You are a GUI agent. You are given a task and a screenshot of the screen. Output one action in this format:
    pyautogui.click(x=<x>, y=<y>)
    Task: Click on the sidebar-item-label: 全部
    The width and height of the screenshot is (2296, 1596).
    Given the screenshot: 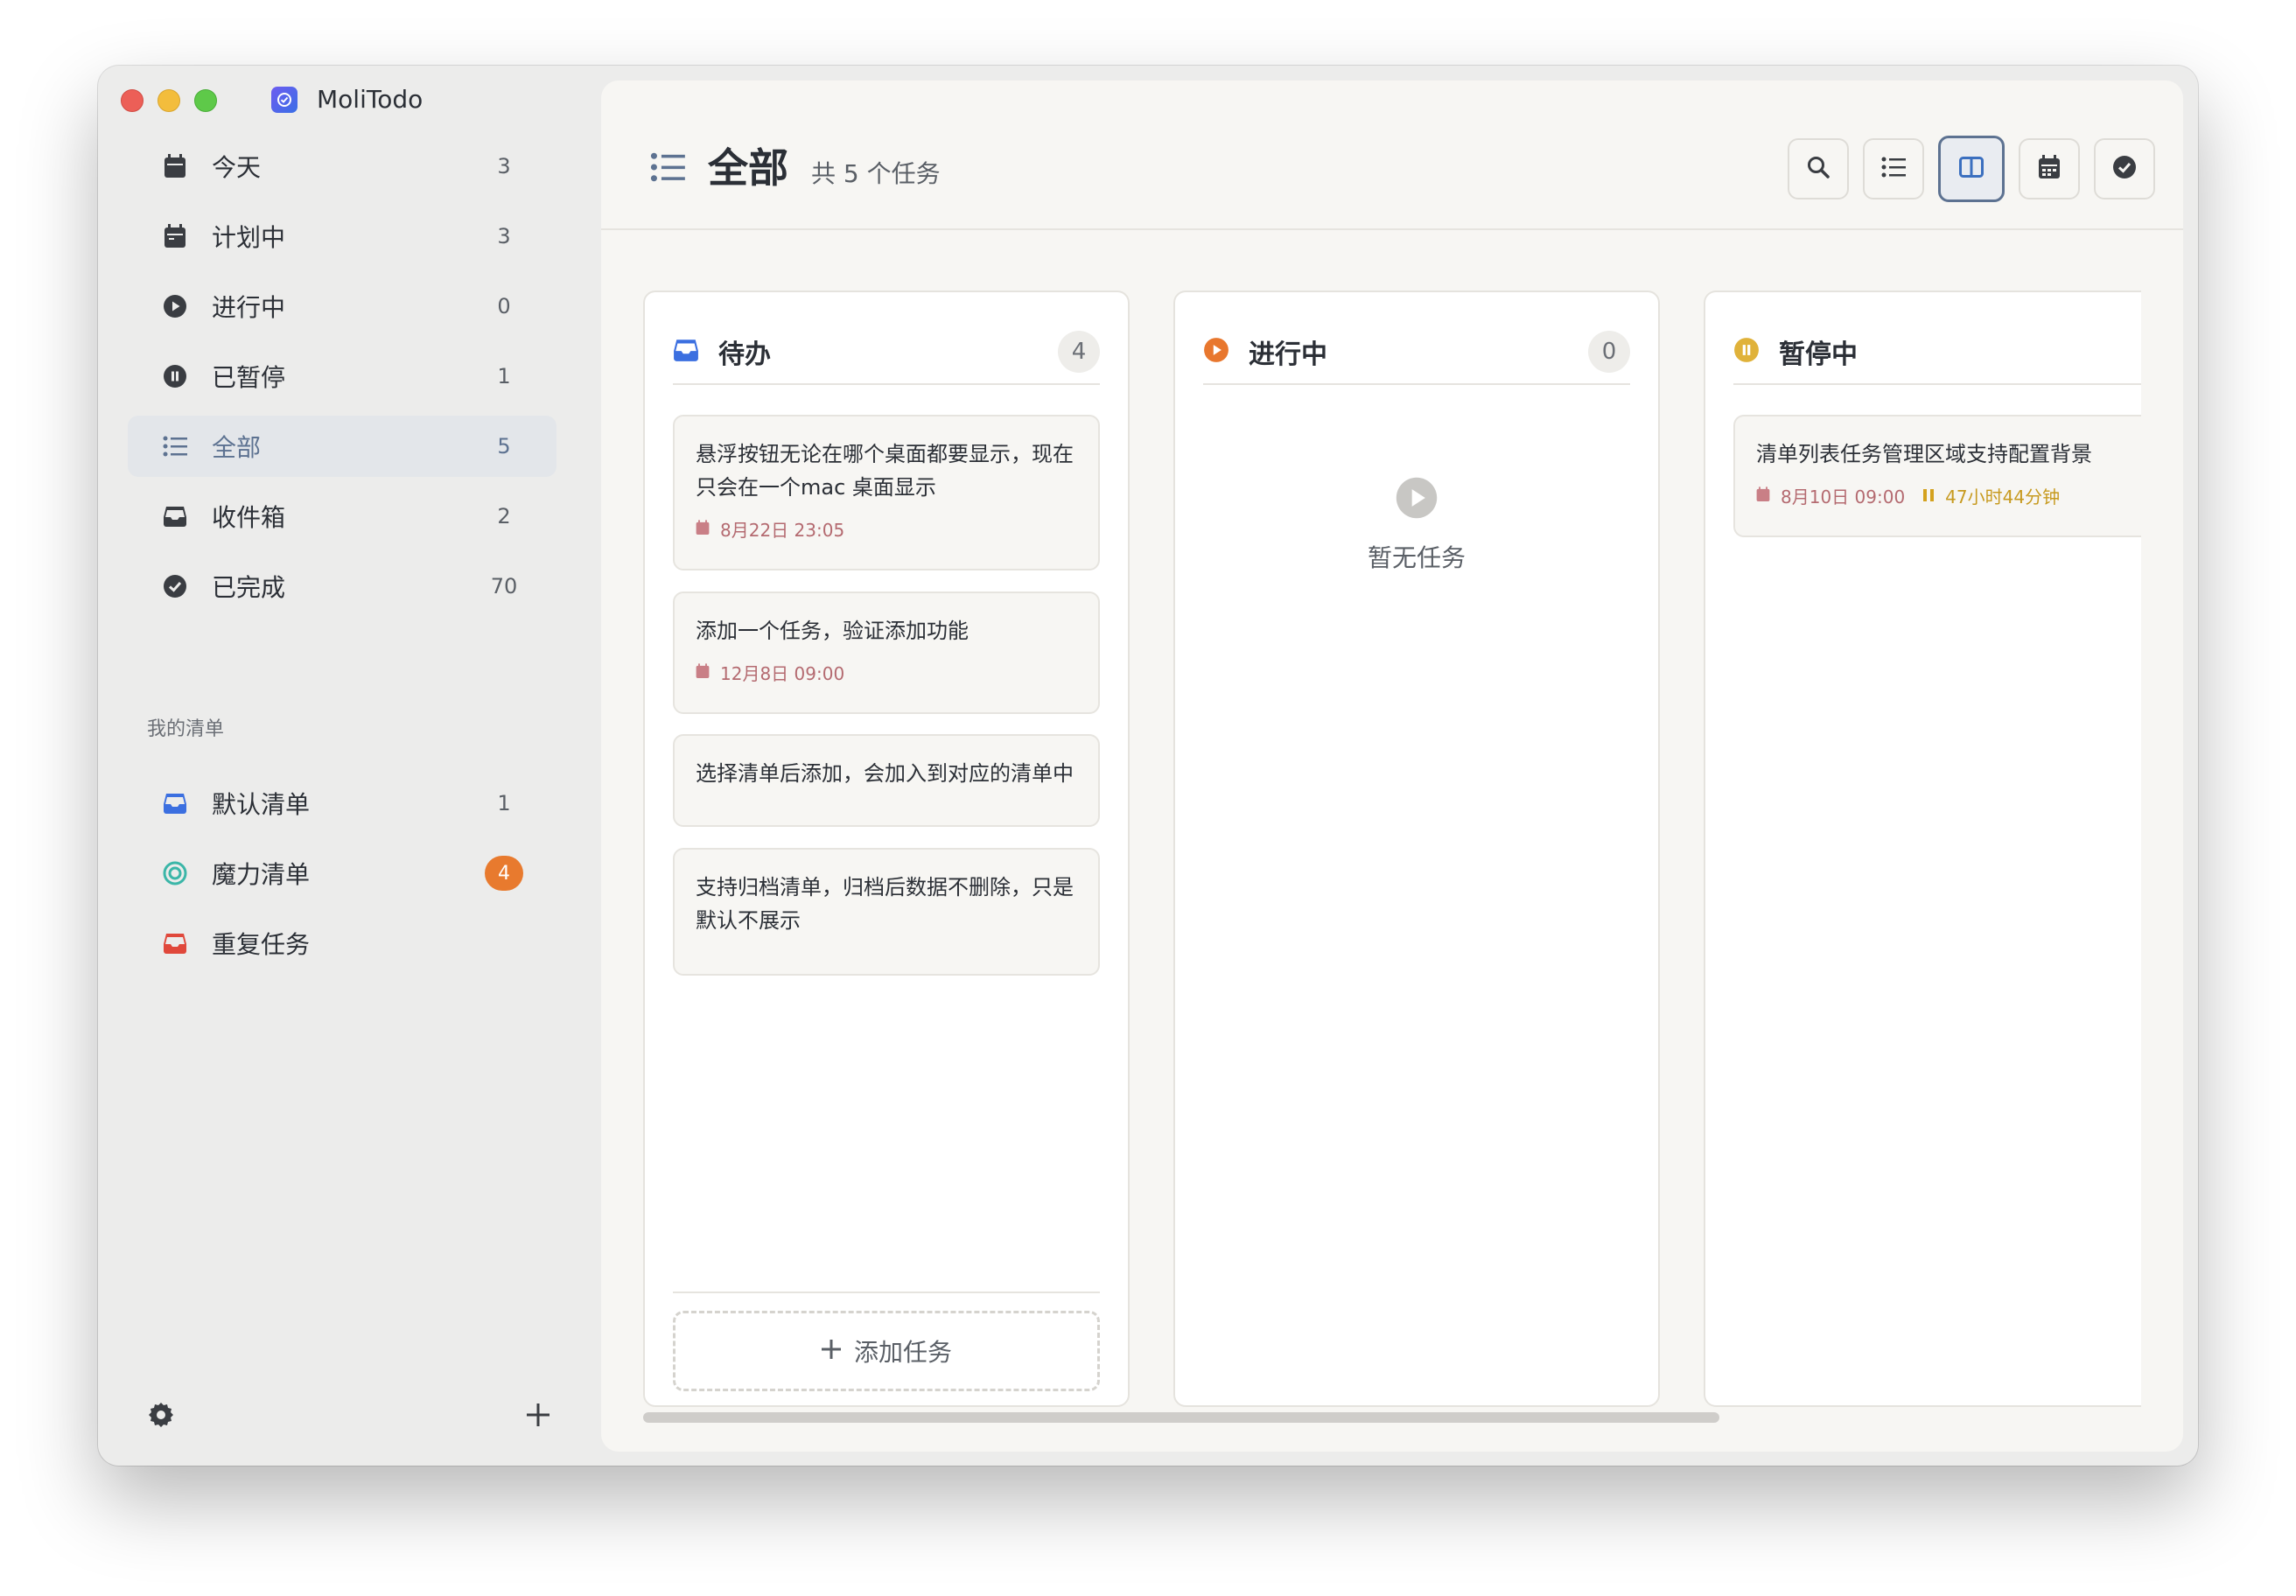 What is the action you would take?
    pyautogui.click(x=237, y=447)
    